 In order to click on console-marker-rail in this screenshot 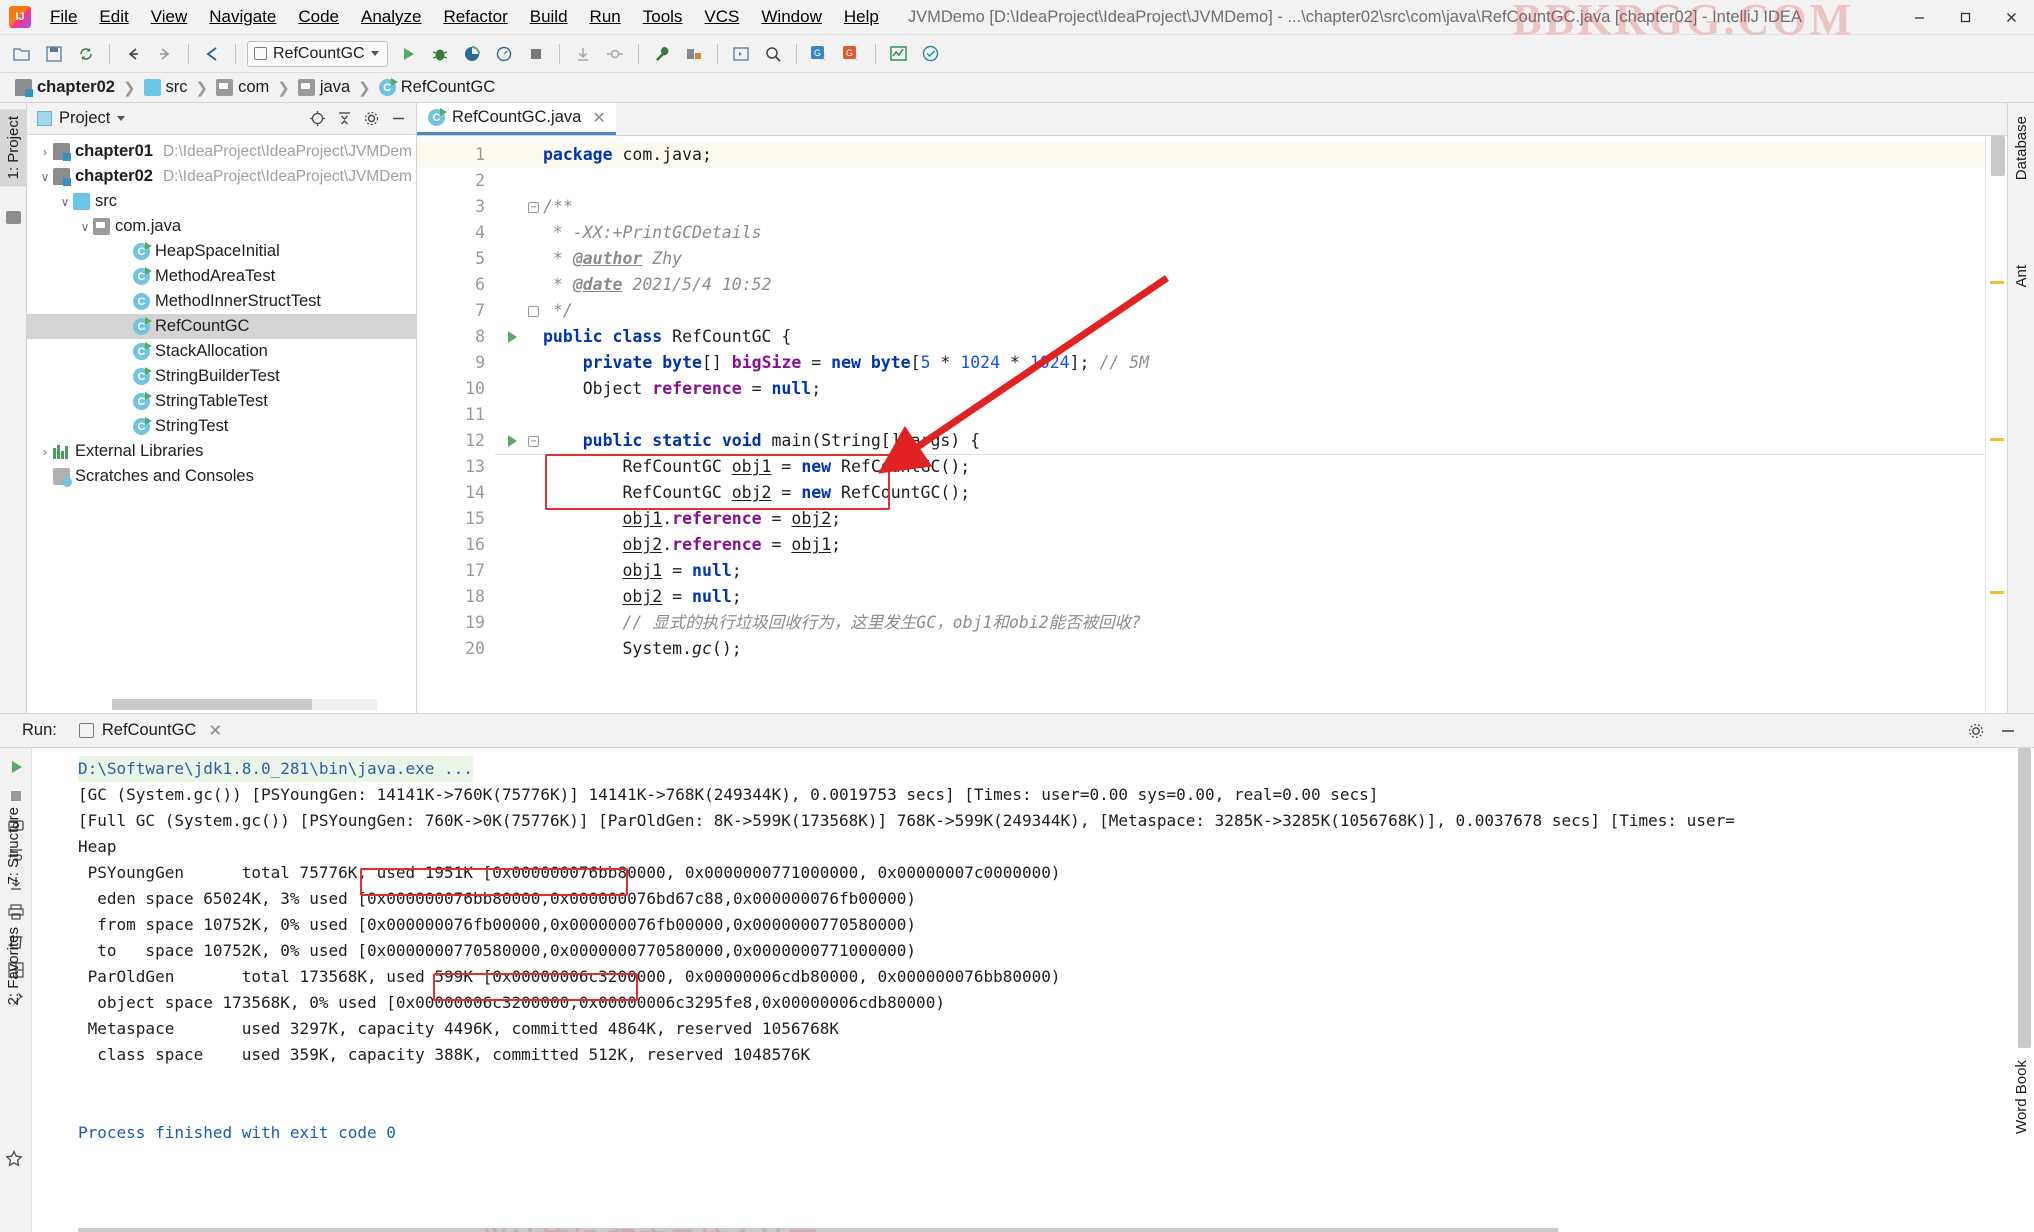, I will do `click(2021, 990)`.